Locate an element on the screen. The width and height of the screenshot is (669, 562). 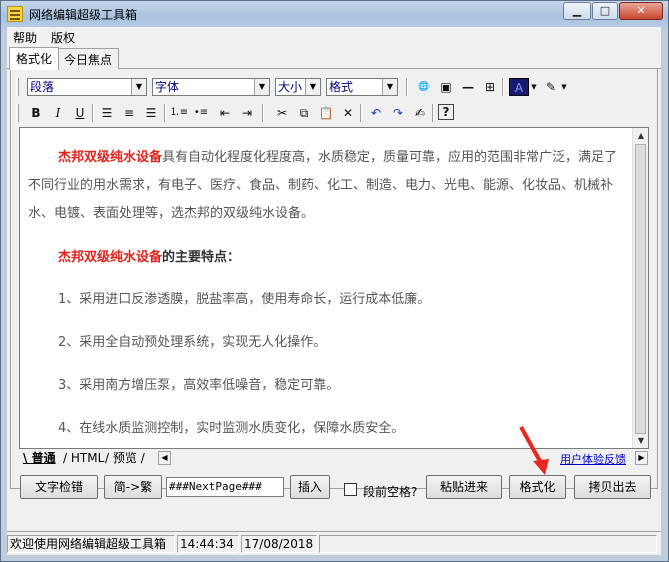
vertical-scrollbar: ▲ ▼ is located at coordinates (640, 288).